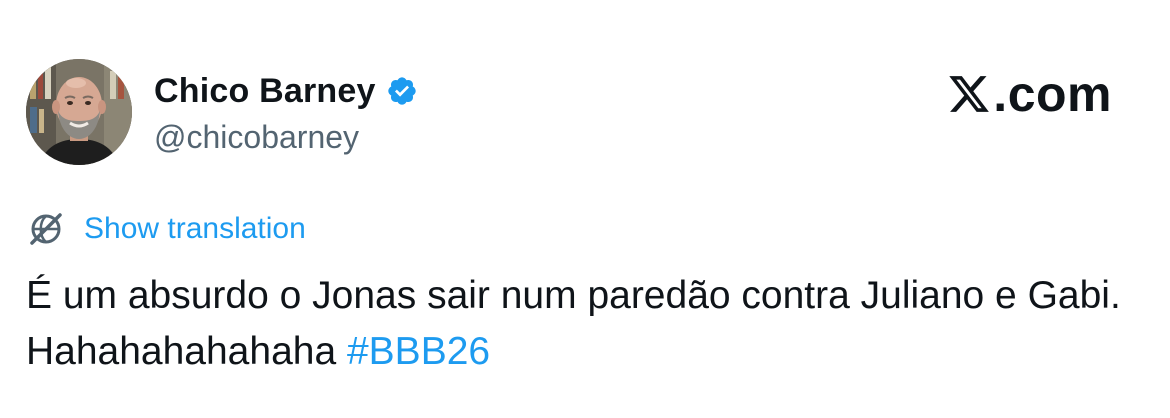 Image resolution: width=1170 pixels, height=418 pixels. What do you see at coordinates (969, 94) in the screenshot?
I see `x-logo-icon` at bounding box center [969, 94].